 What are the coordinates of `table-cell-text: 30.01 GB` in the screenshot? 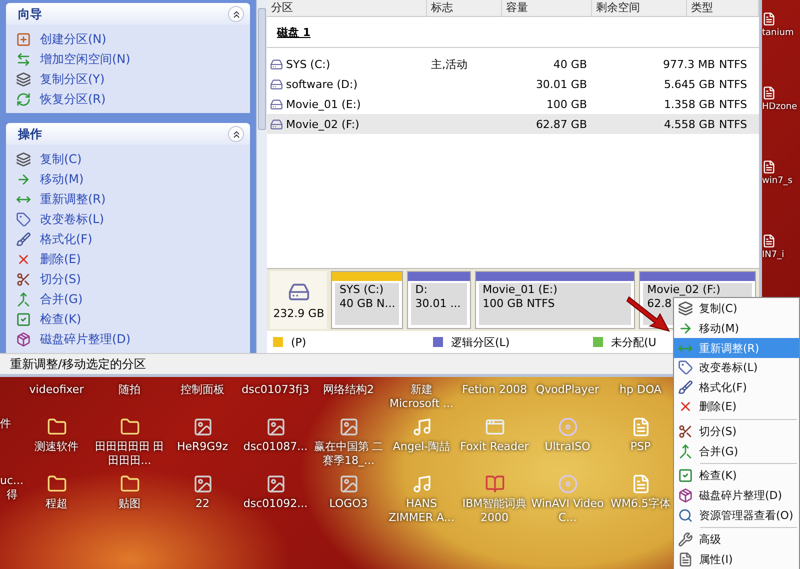 It's located at (560, 84).